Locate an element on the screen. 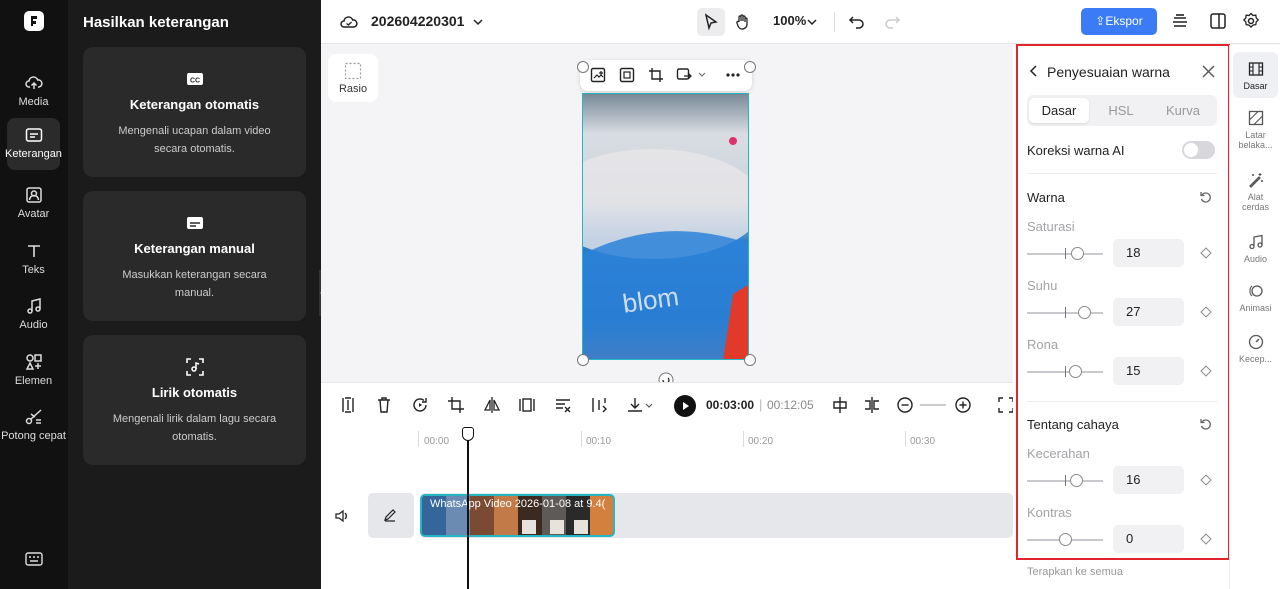 The height and width of the screenshot is (589, 1280). loop-icon is located at coordinates (420, 405).